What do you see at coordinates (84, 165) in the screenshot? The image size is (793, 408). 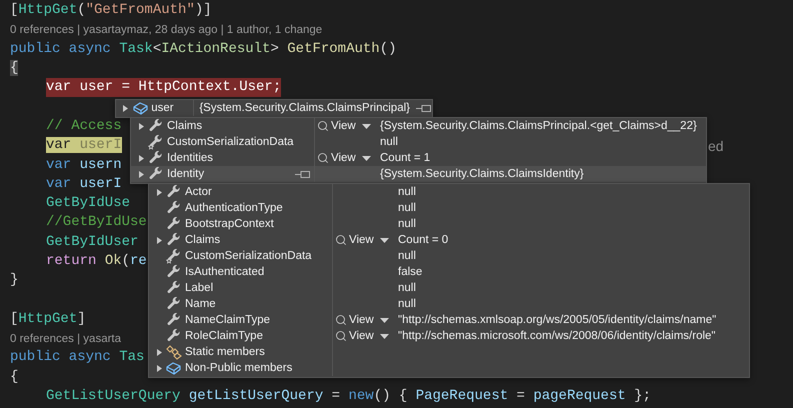 I see `code-line: var usern` at bounding box center [84, 165].